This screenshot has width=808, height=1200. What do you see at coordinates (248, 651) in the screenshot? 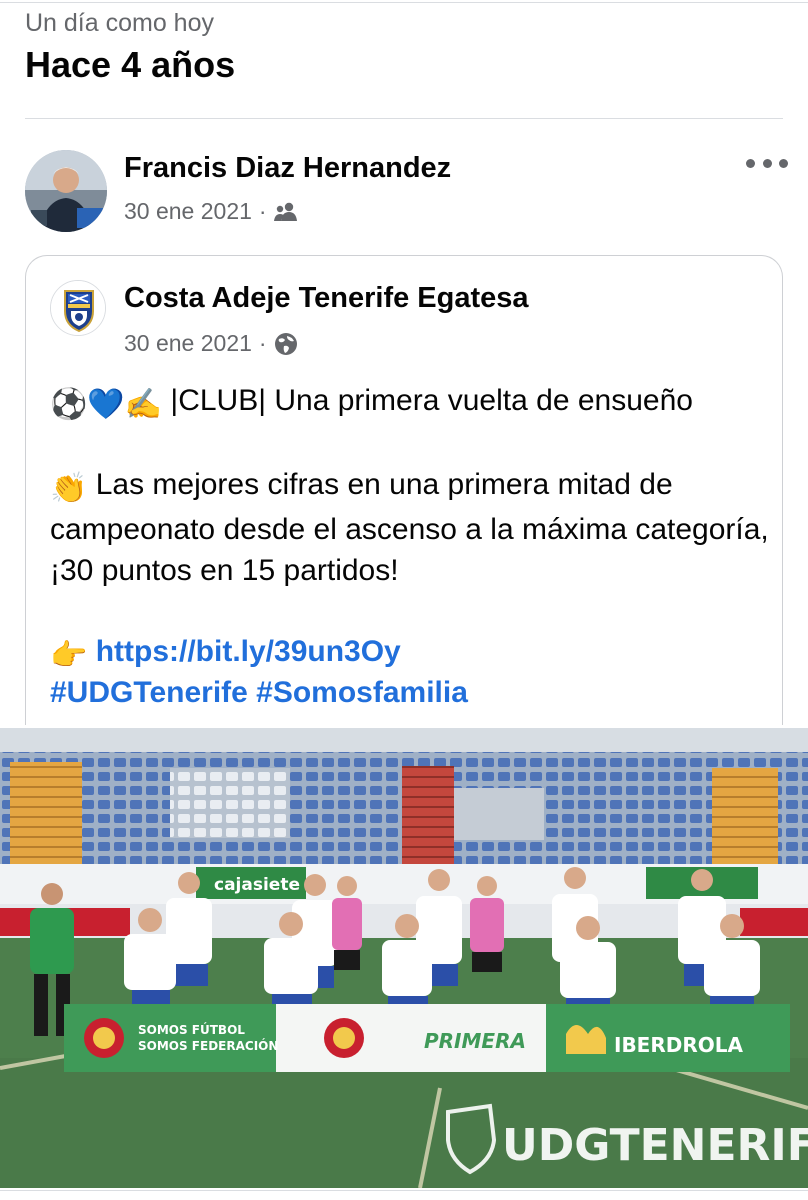
I see `post-link: https://bit.ly/39un3Oy` at bounding box center [248, 651].